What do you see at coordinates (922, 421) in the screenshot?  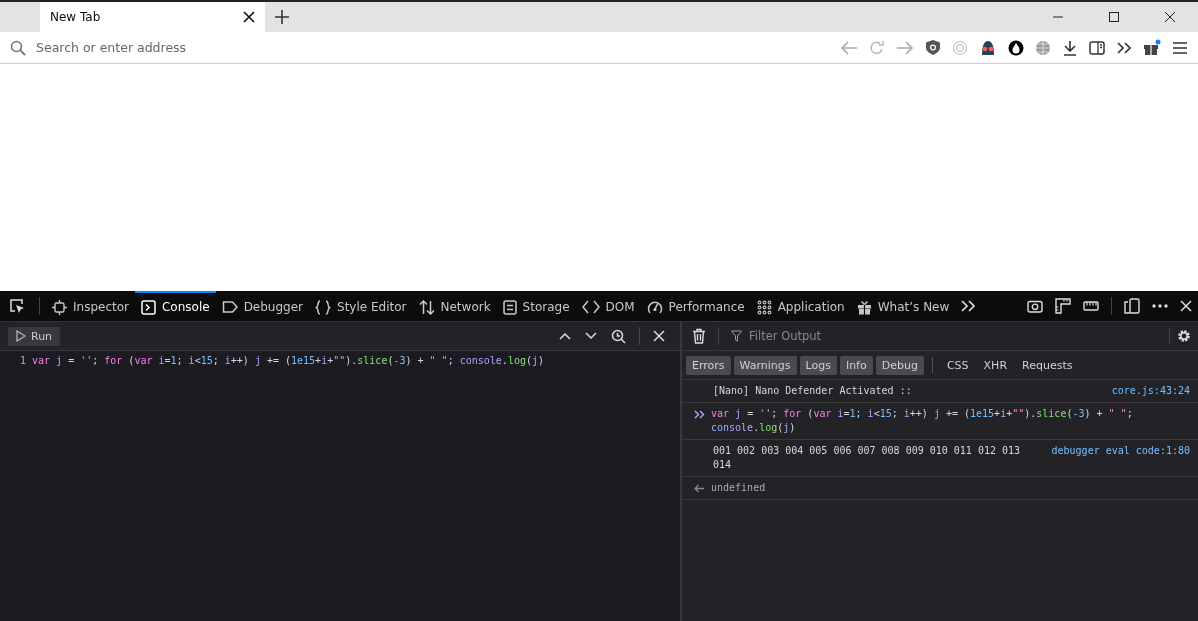 I see `command-text: var j = ''; for (var i=1; i<15; i++) j += (1e15+i+"").slice(-3) + " "; console.log(j)` at bounding box center [922, 421].